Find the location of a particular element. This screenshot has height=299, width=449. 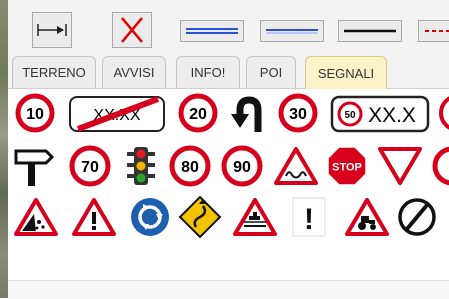

tab-info: INFO! is located at coordinates (208, 72).